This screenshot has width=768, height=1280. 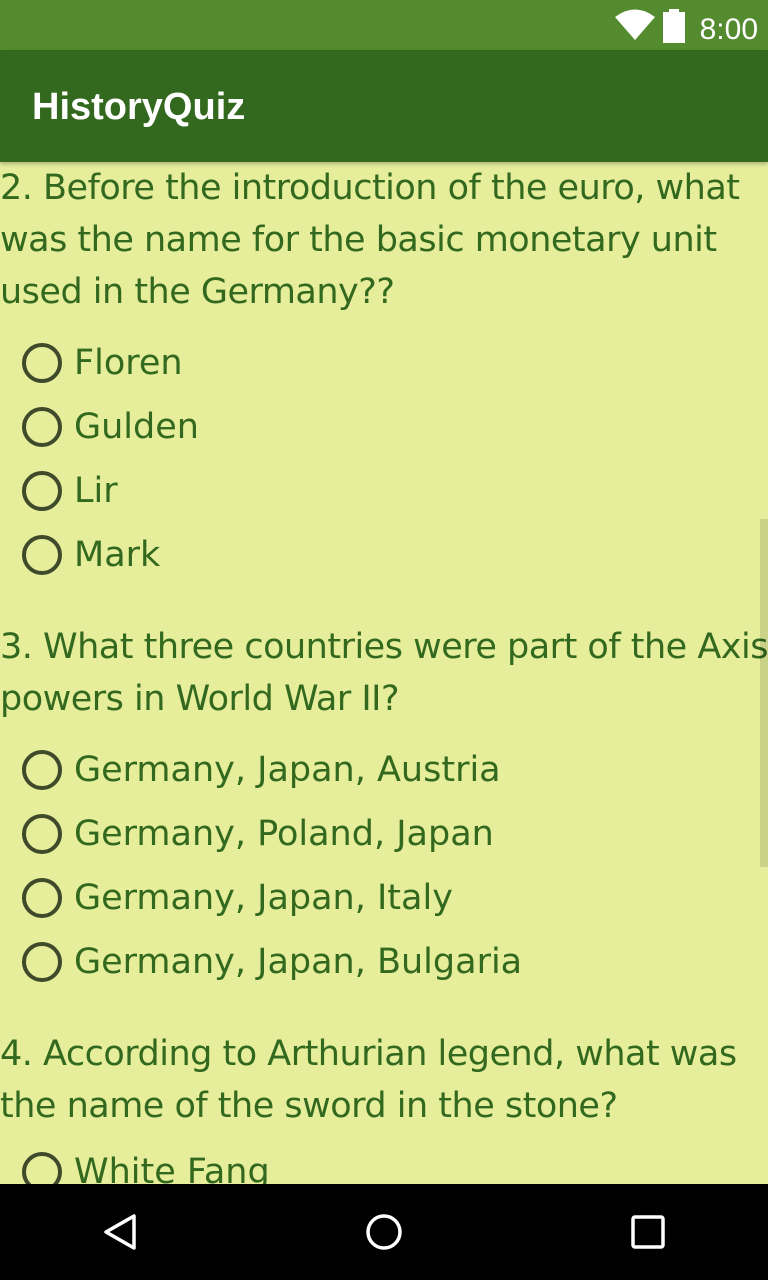 I want to click on navigation-bar, so click(x=384, y=1232).